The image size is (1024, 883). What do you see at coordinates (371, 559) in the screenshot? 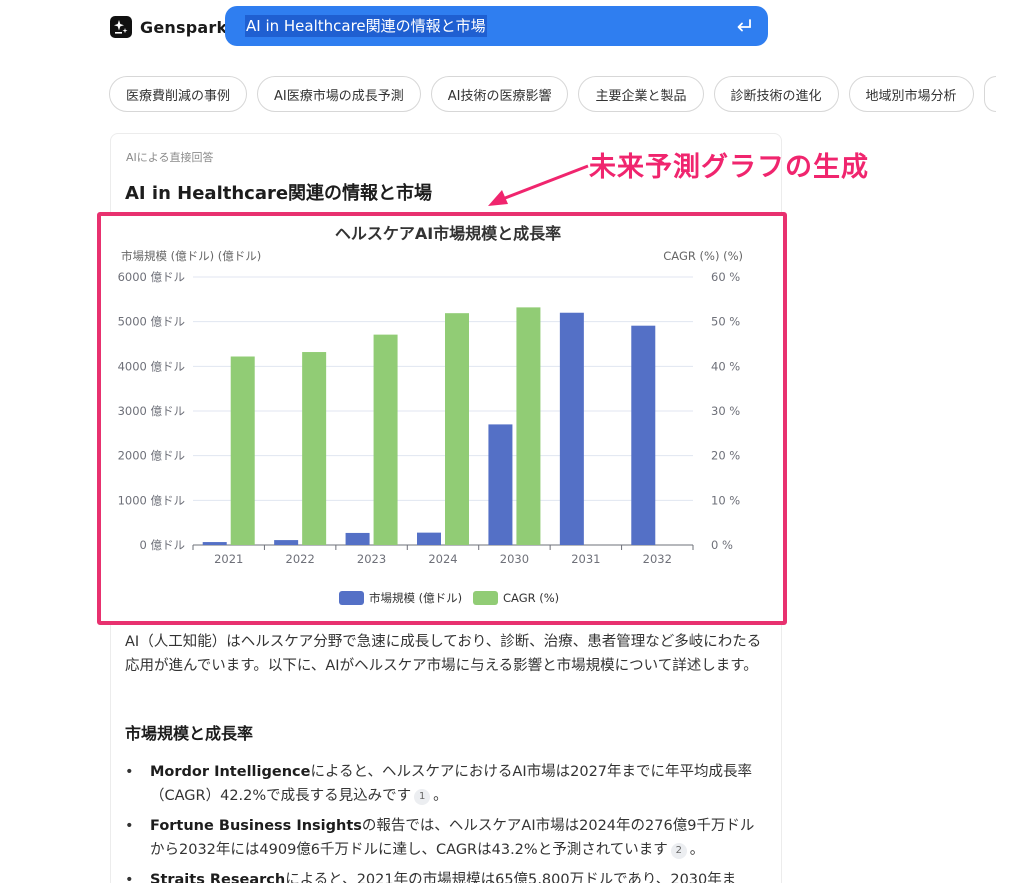
I see `x-tick-label: 2023` at bounding box center [371, 559].